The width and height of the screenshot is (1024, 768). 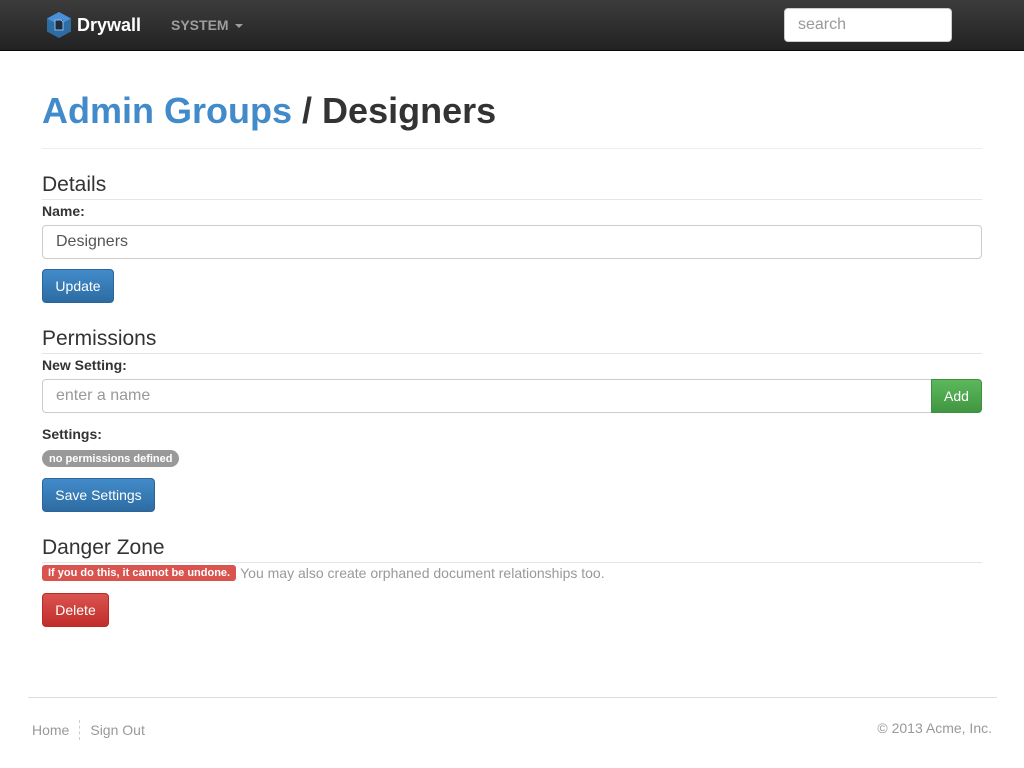 What do you see at coordinates (117, 730) in the screenshot?
I see `footer-sign-out-link: Sign Out` at bounding box center [117, 730].